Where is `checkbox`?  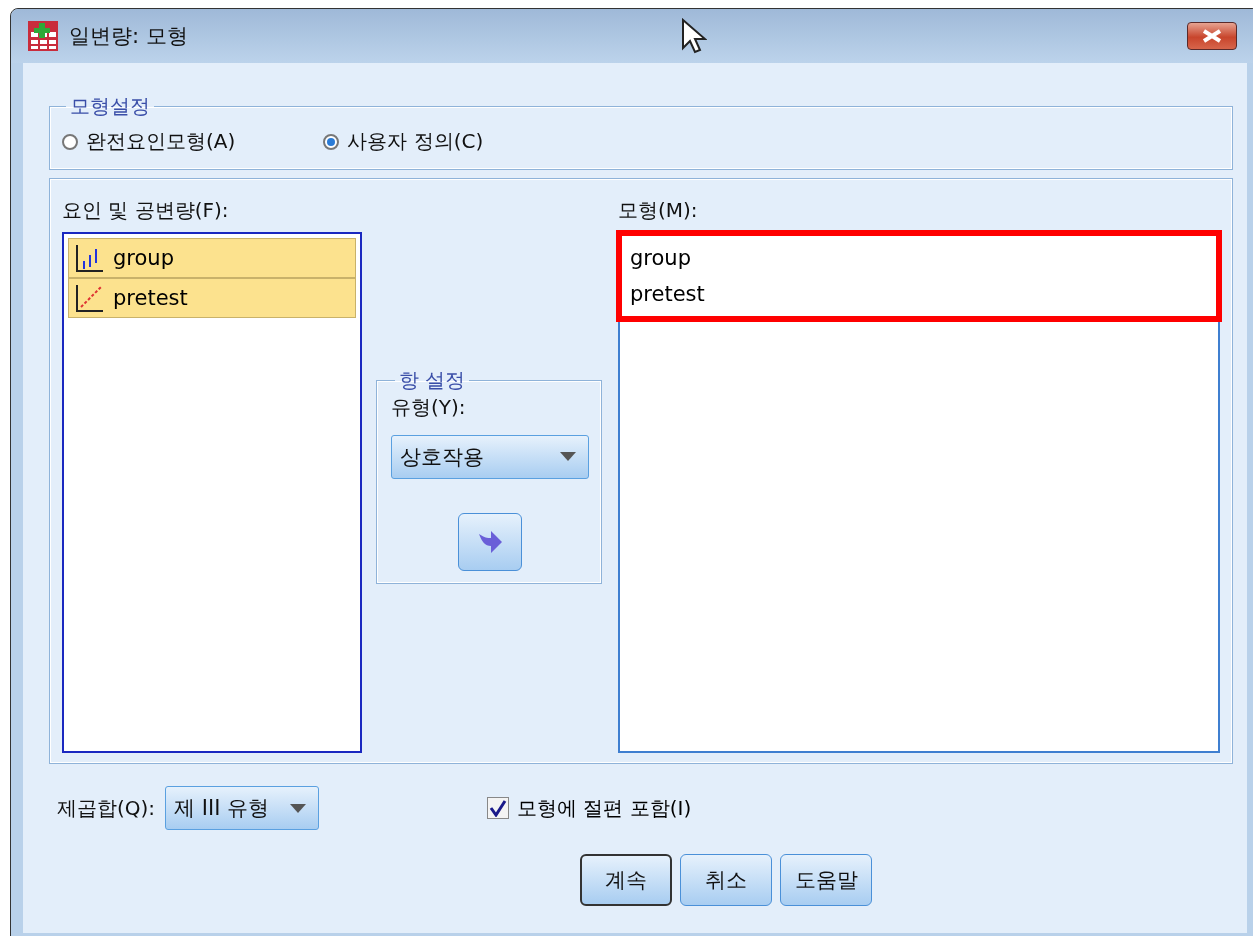 checkbox is located at coordinates (498, 808).